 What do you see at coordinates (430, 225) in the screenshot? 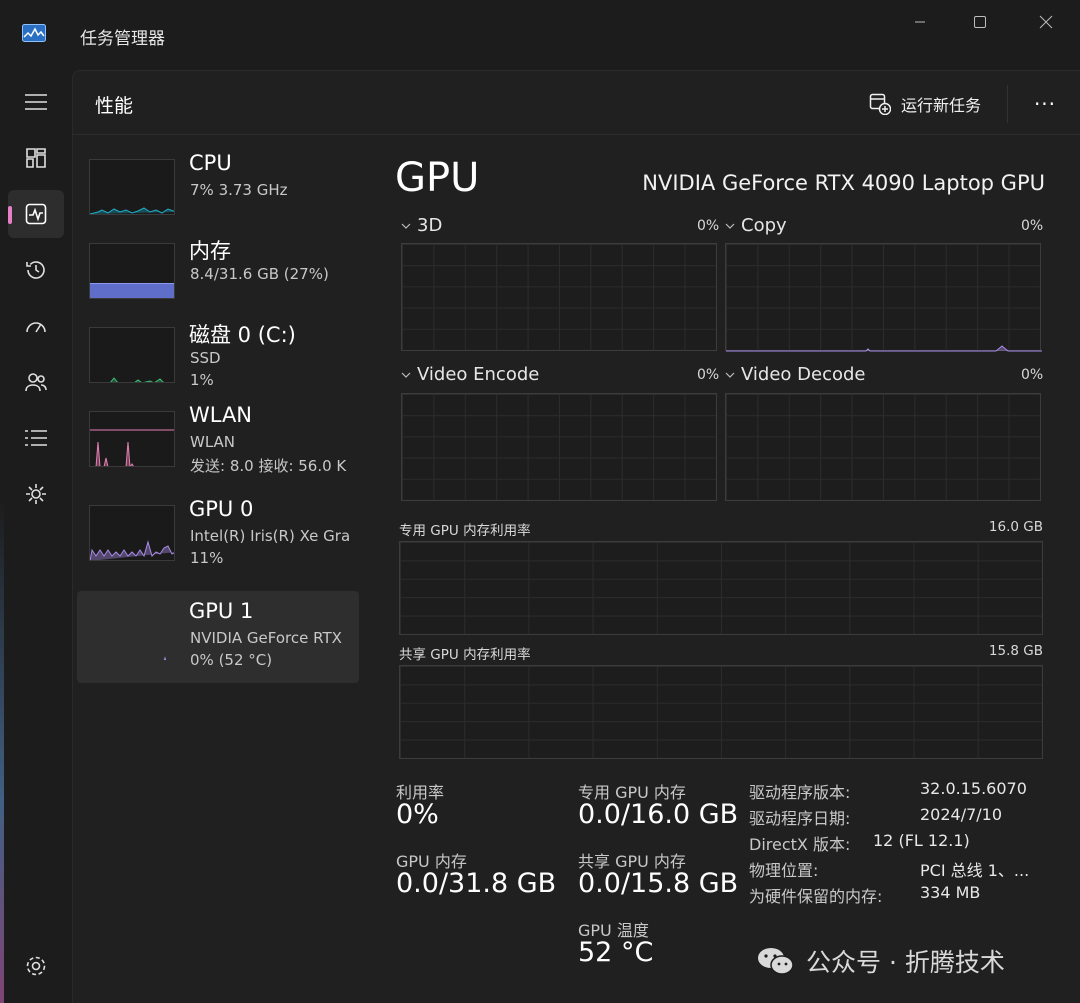
I see `engine-name: 3D` at bounding box center [430, 225].